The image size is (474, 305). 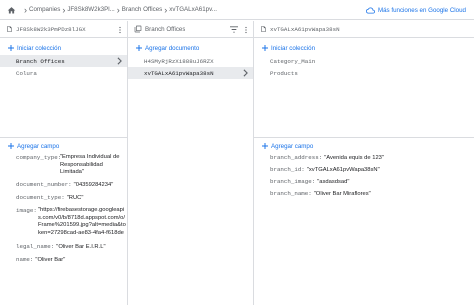 I want to click on panel-title: Branch Offices, so click(x=165, y=29).